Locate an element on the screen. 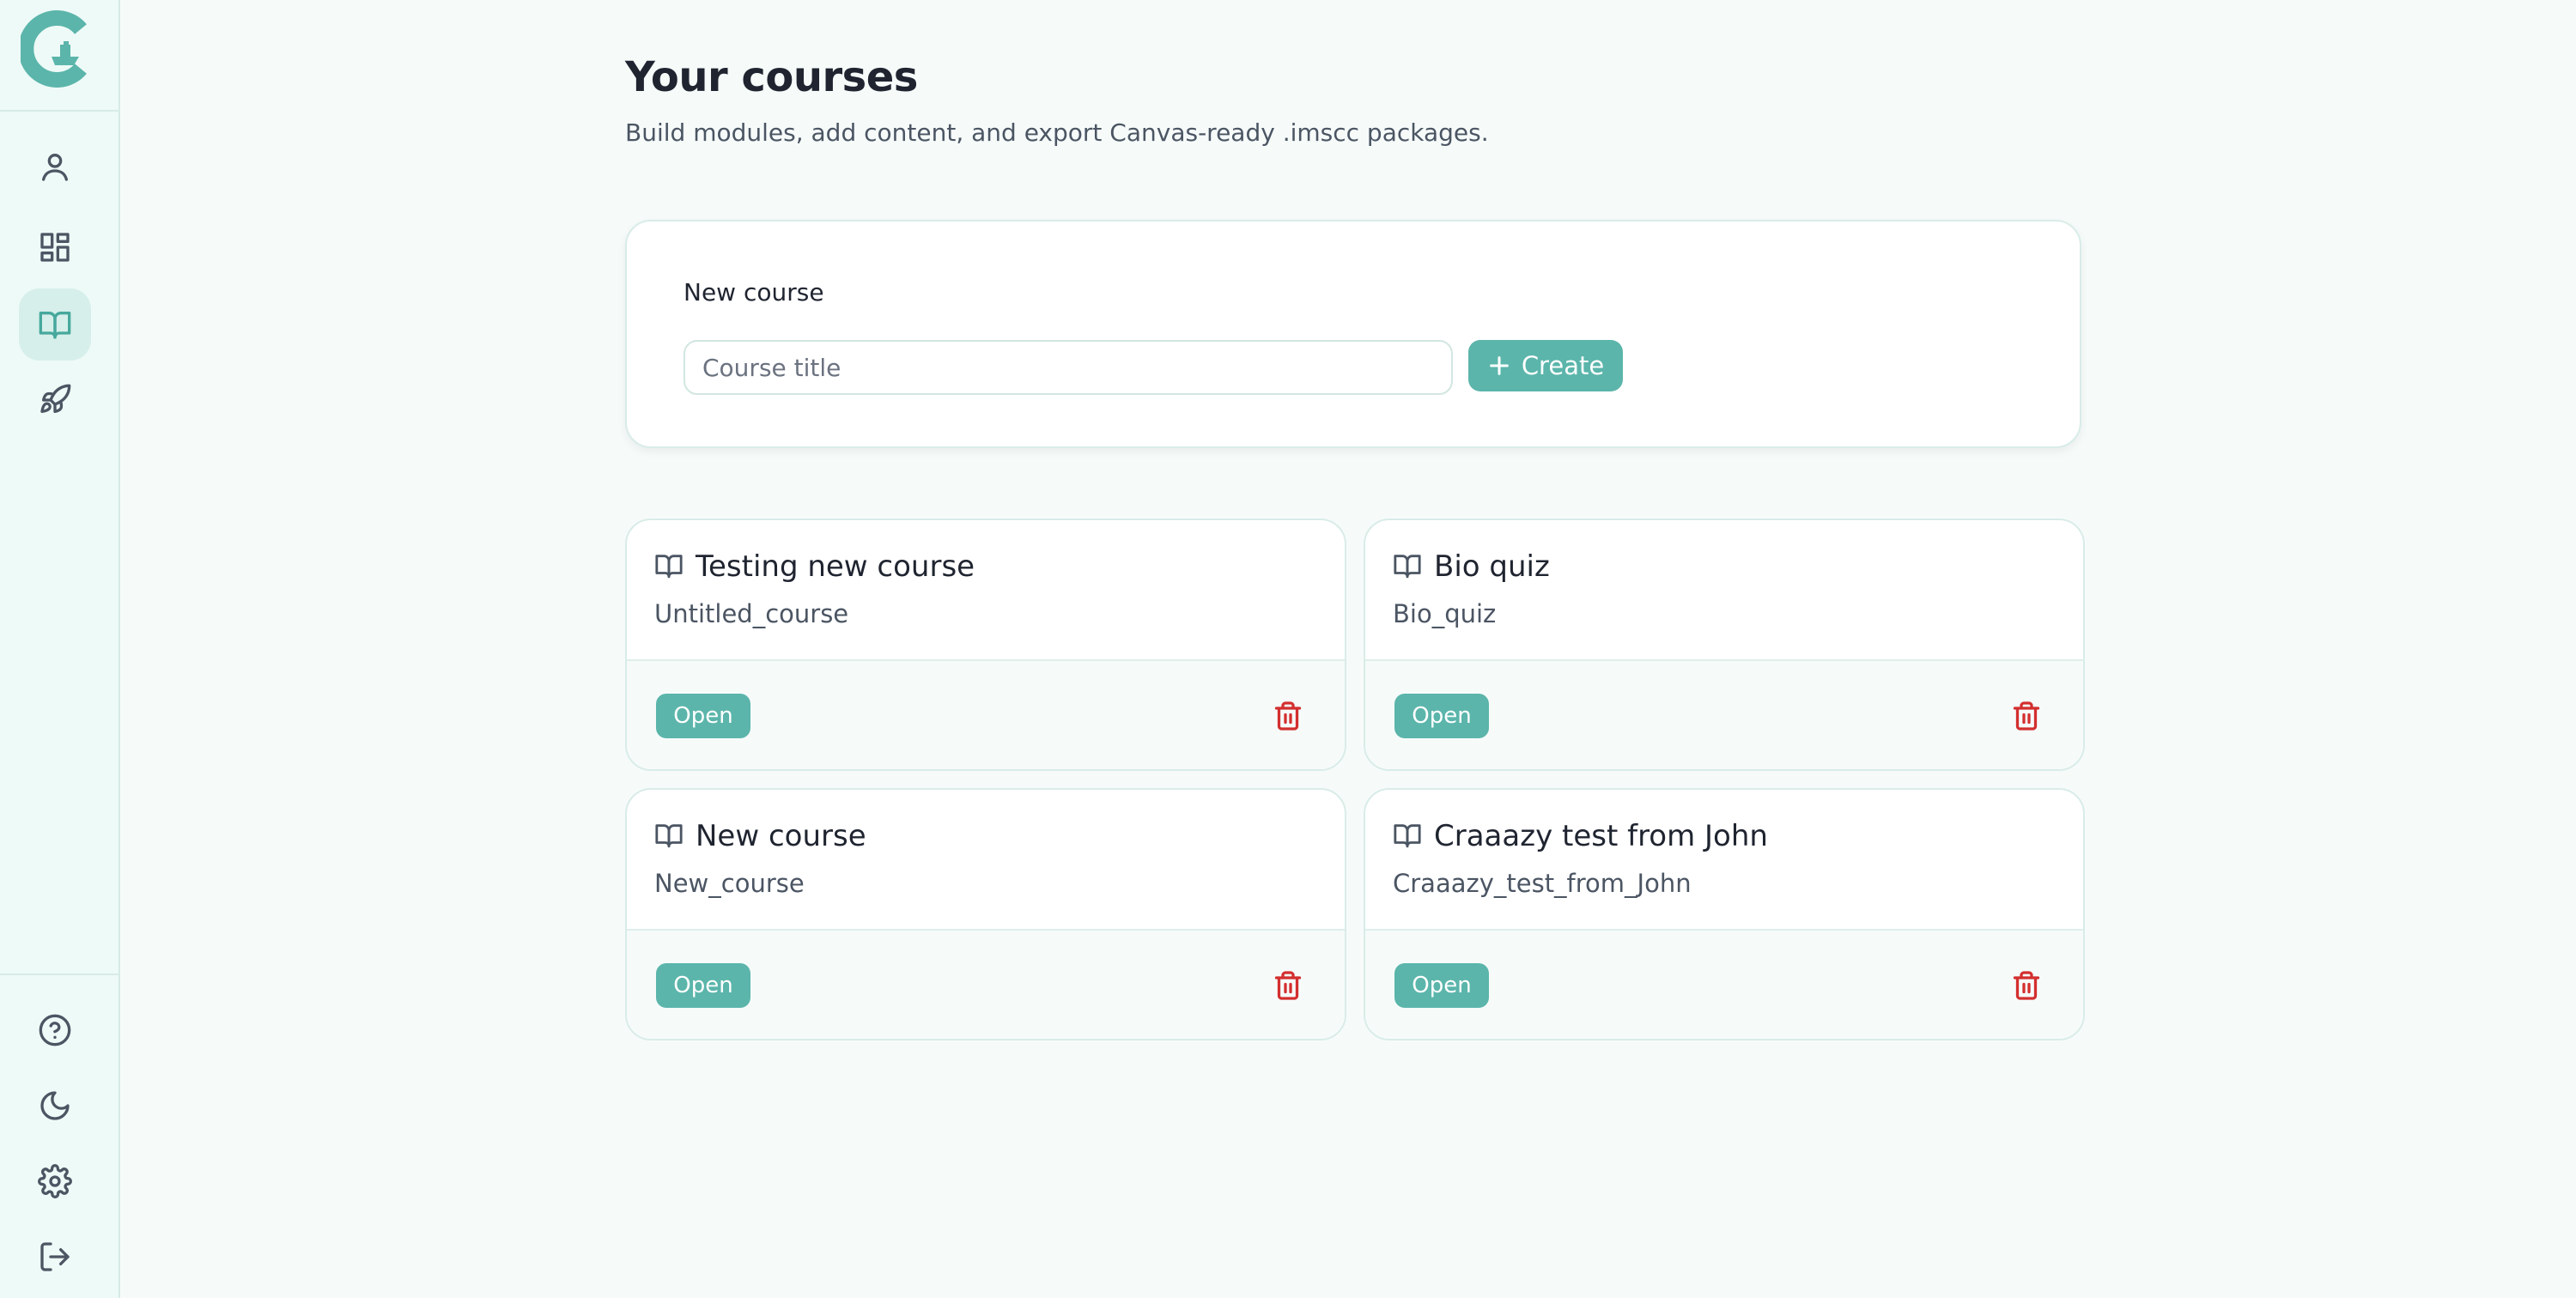 This screenshot has width=2576, height=1298. gear-icon is located at coordinates (55, 1181).